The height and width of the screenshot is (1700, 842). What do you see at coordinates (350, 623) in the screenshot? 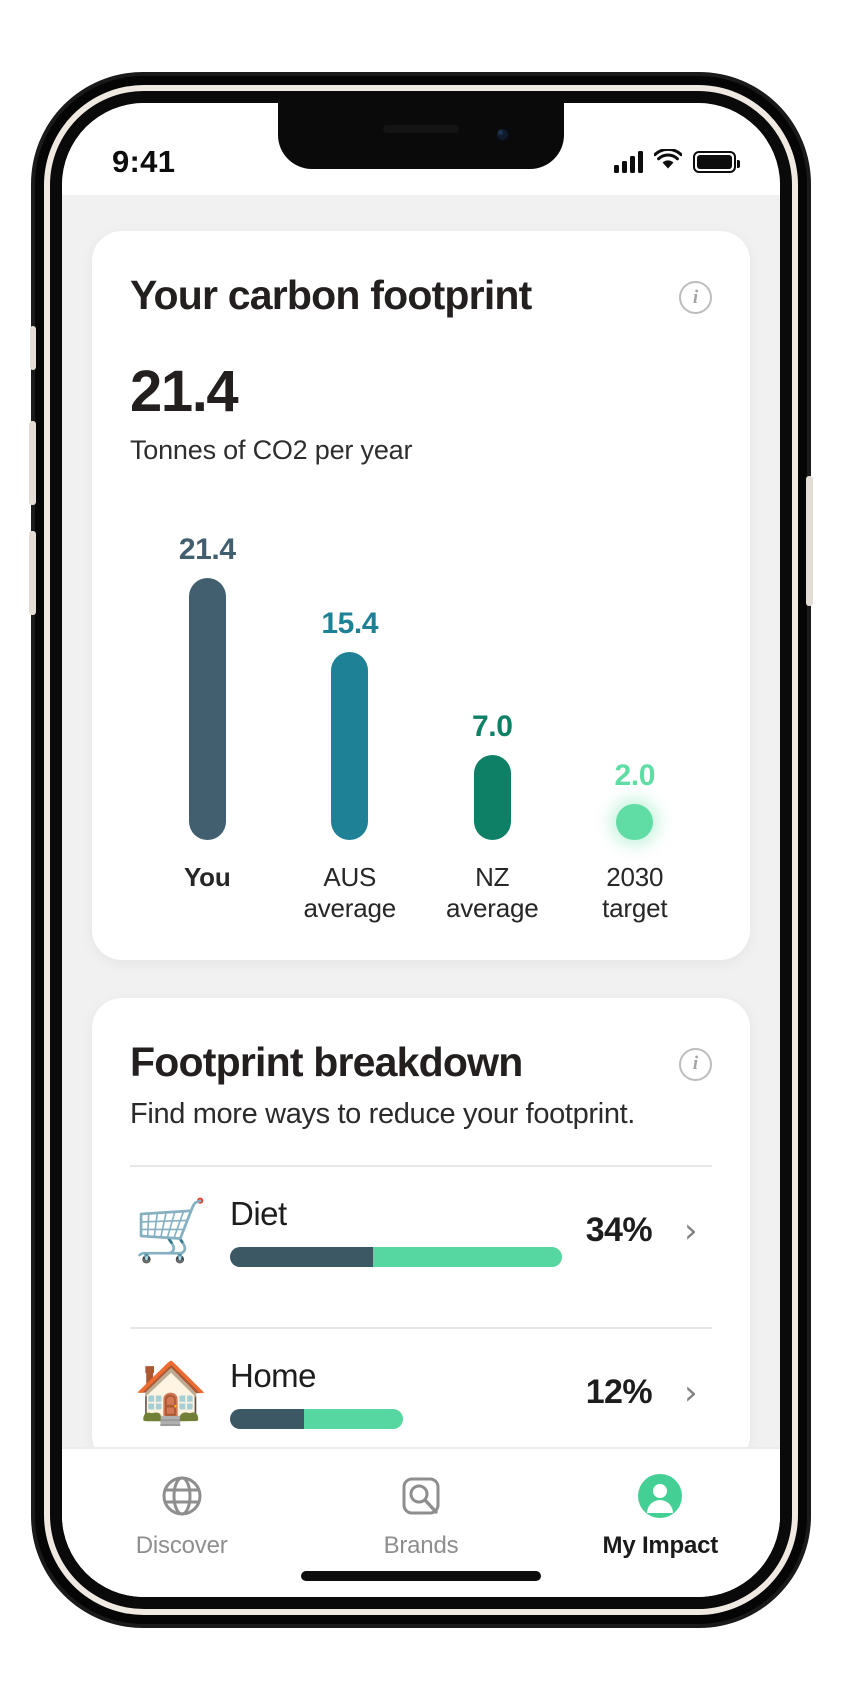
I see `bar-value-label: 15.4` at bounding box center [350, 623].